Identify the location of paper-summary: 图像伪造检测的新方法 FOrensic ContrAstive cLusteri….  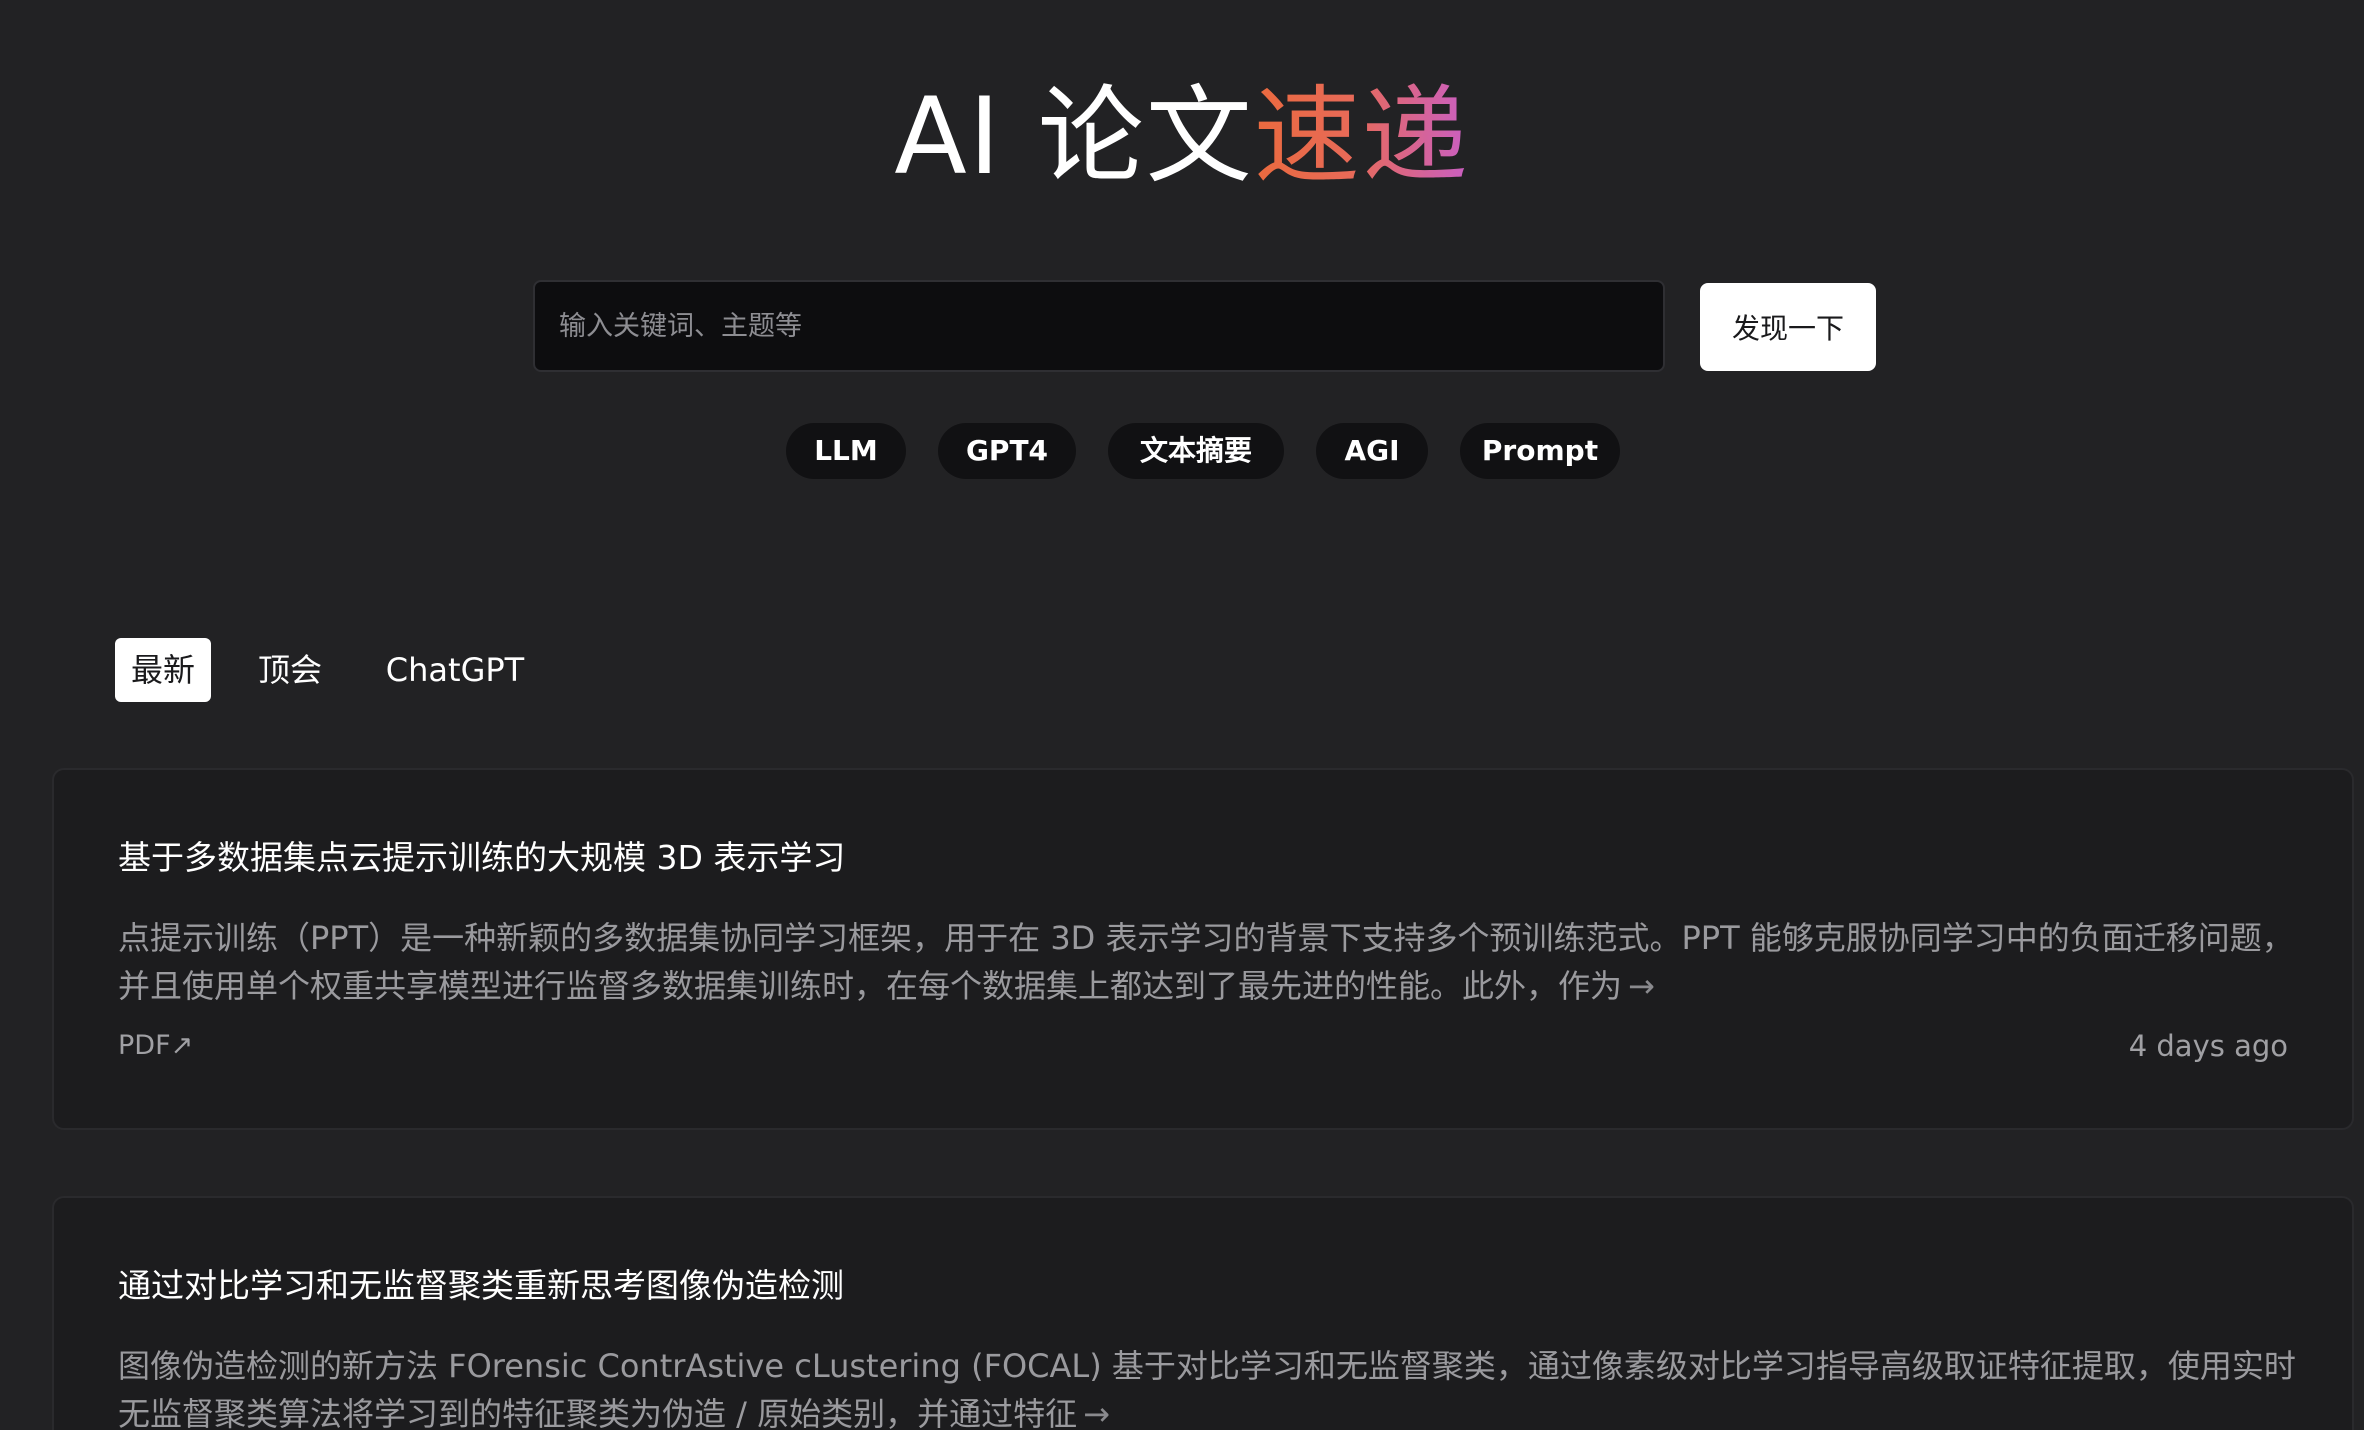
(1208, 1386).